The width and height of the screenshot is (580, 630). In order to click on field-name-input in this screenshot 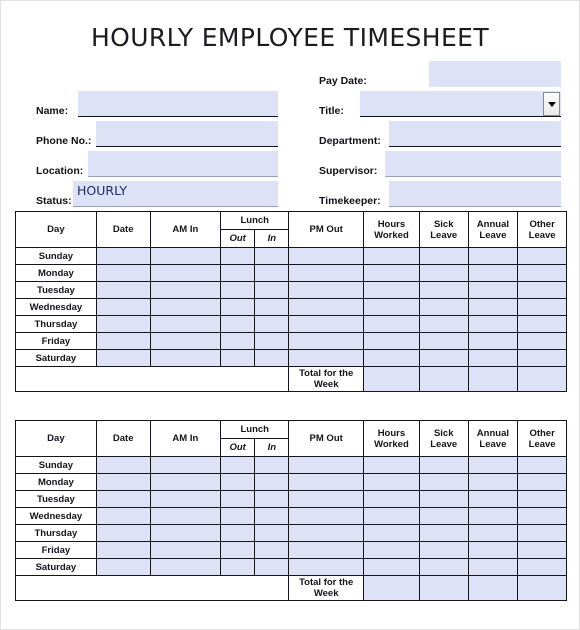, I will do `click(178, 104)`.